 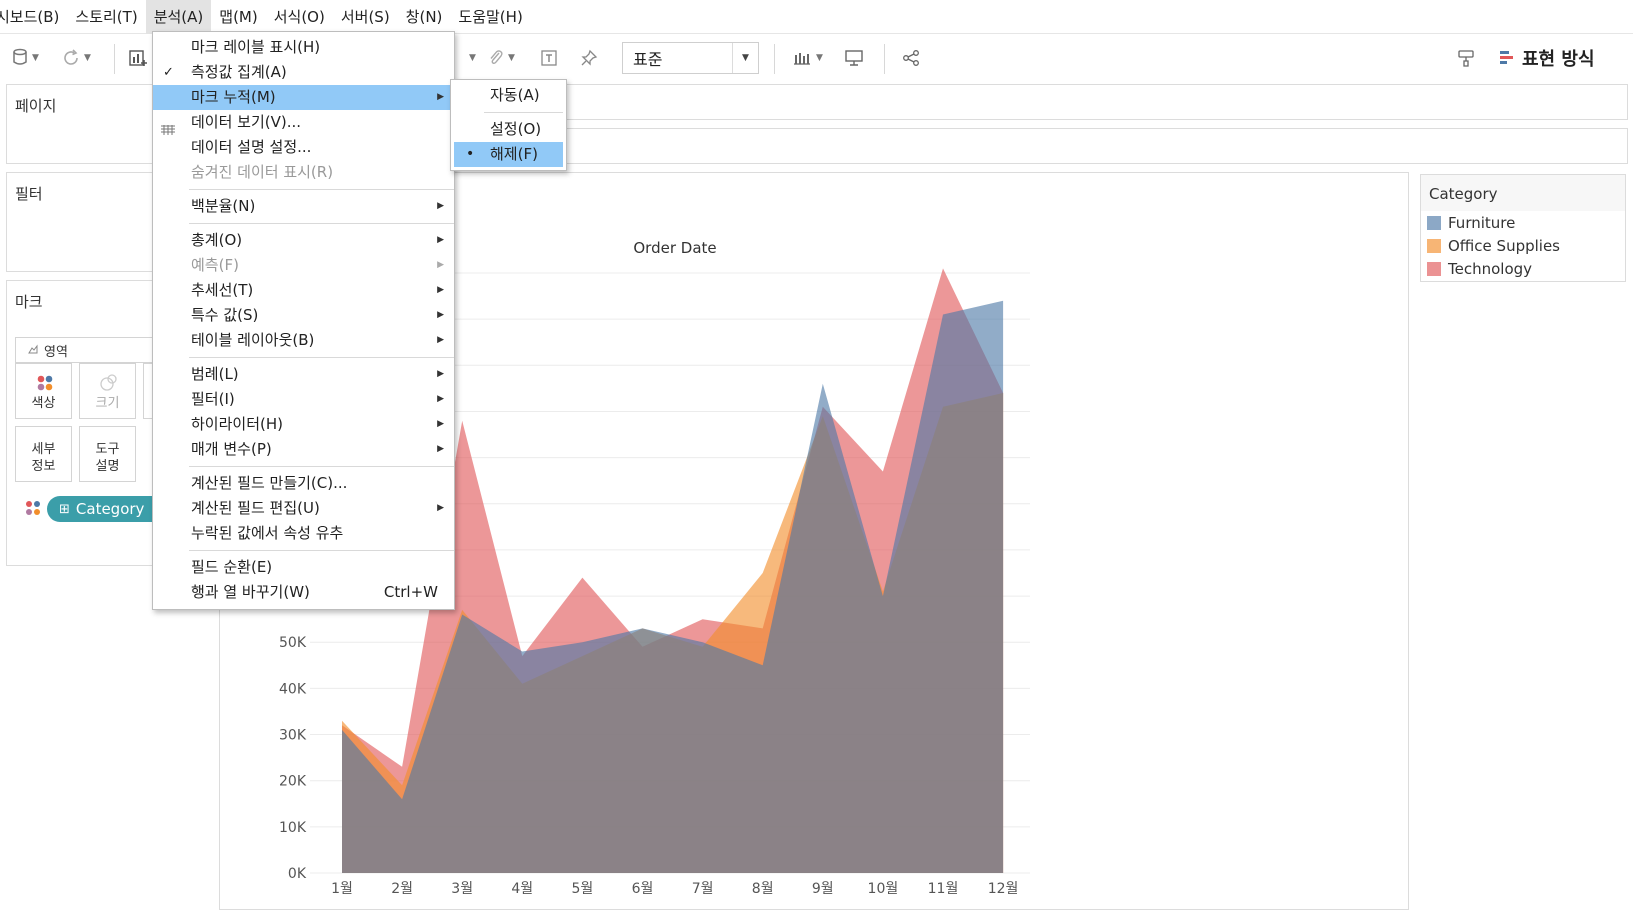 I want to click on menu-item-label: 예측(F), so click(x=215, y=265).